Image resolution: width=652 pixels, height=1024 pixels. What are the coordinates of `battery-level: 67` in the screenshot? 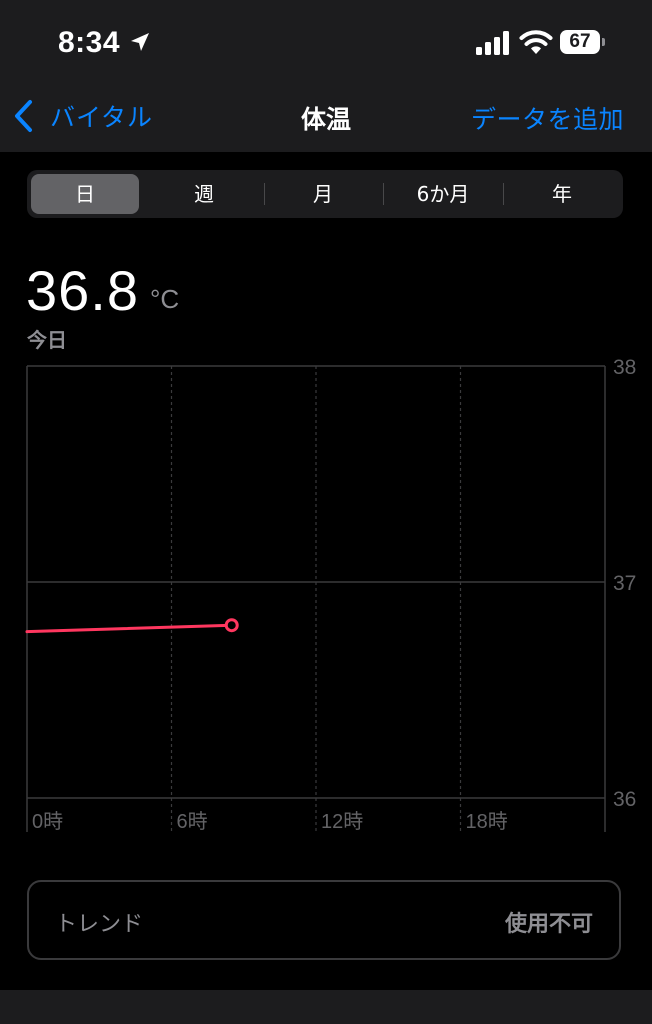 It's located at (580, 42).